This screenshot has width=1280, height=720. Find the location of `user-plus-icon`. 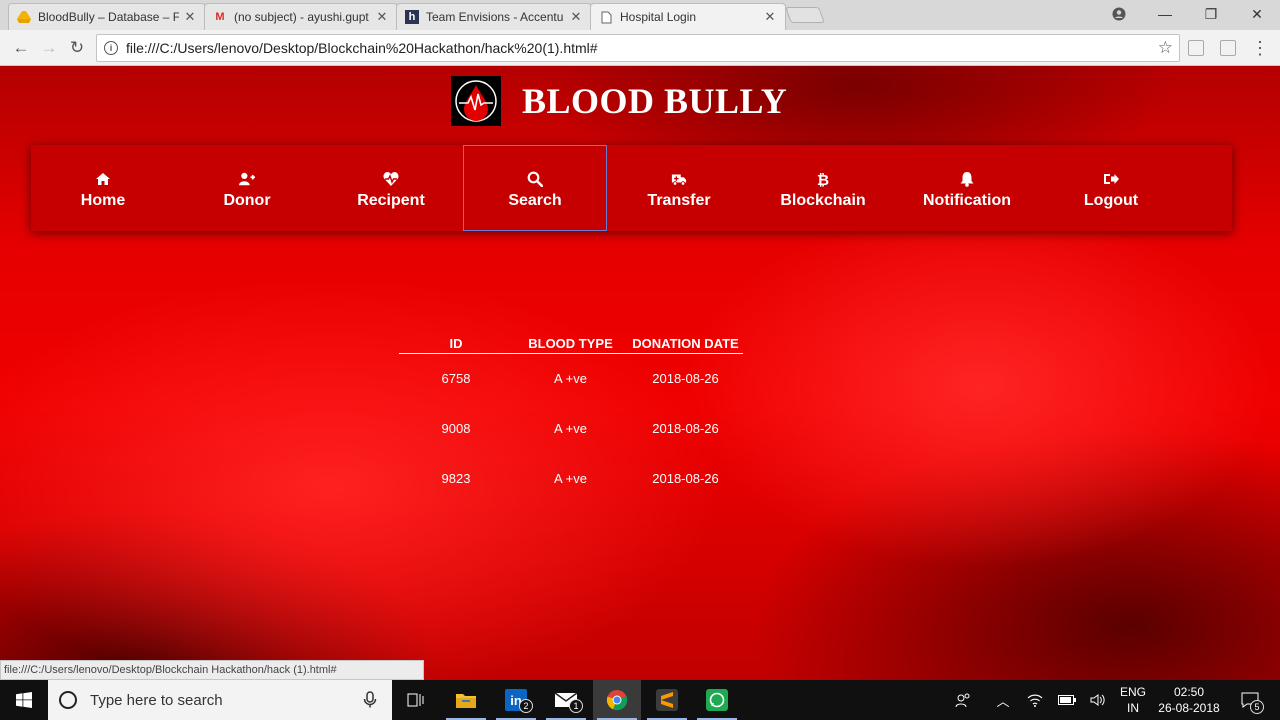

user-plus-icon is located at coordinates (247, 178).